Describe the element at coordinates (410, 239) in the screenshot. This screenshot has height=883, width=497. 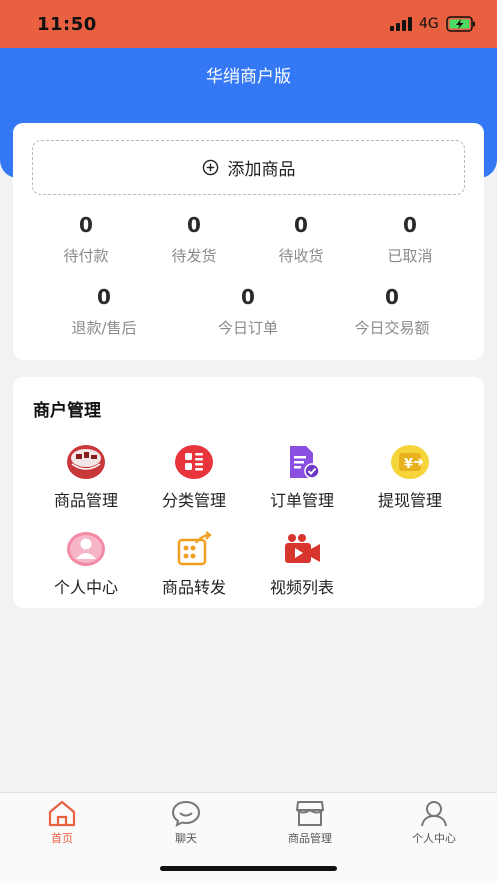
I see `stat-cancelled: 0 已取消` at that location.